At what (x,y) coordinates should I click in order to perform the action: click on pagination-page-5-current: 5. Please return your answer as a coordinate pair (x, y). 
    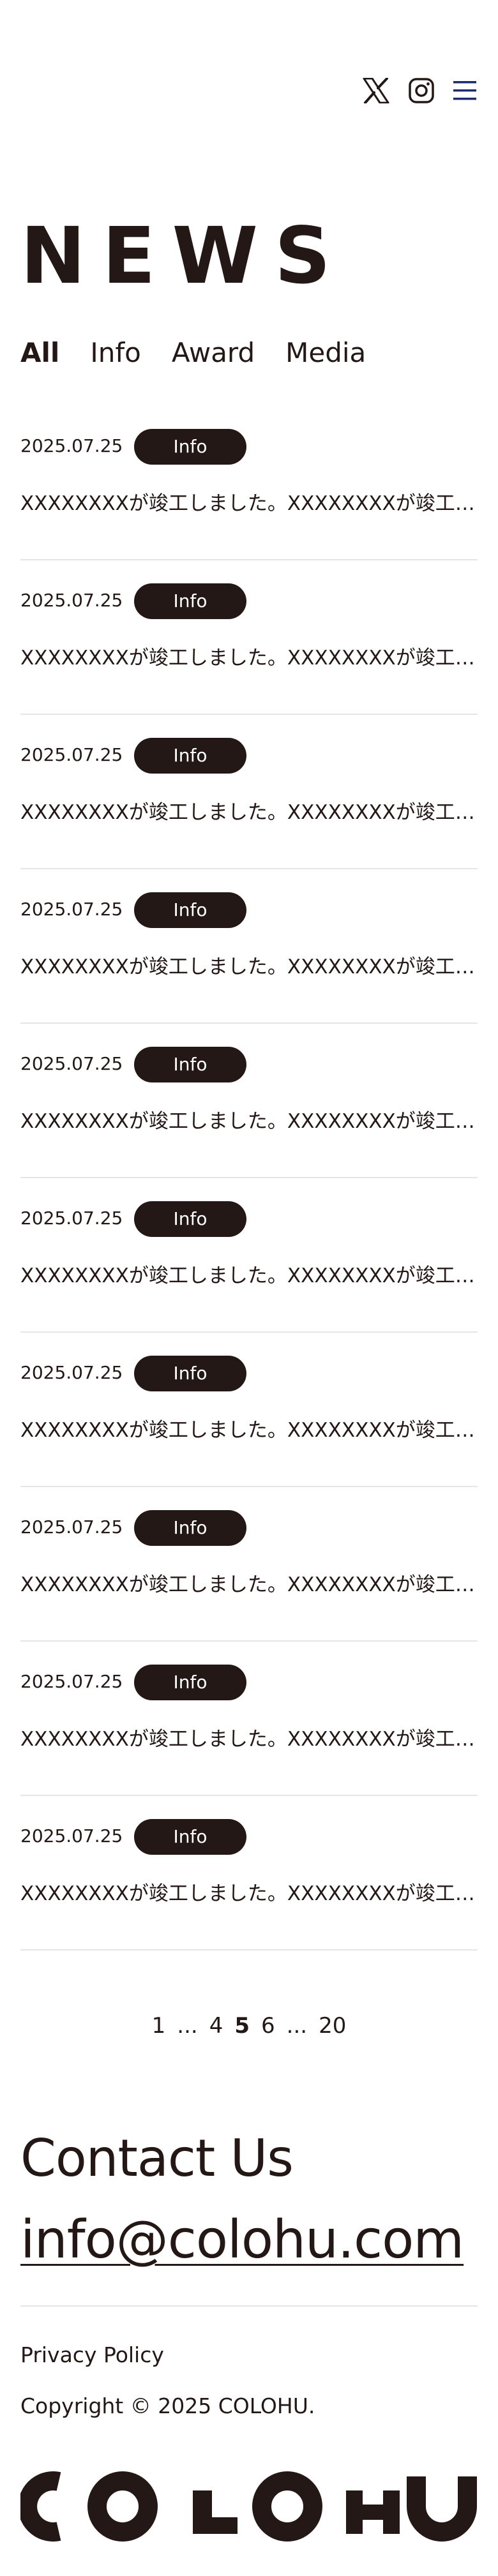
    Looking at the image, I should click on (242, 2026).